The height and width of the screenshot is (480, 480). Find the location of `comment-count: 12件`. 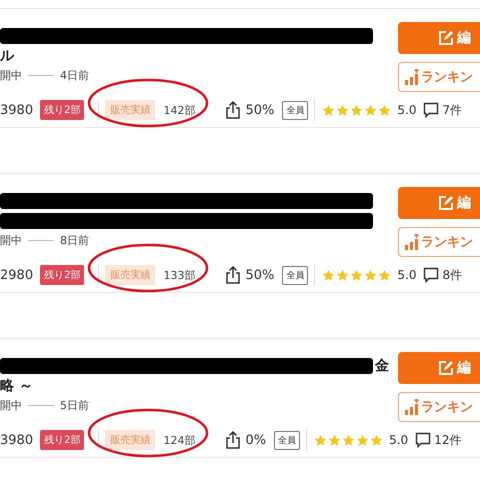

comment-count: 12件 is located at coordinates (448, 440).